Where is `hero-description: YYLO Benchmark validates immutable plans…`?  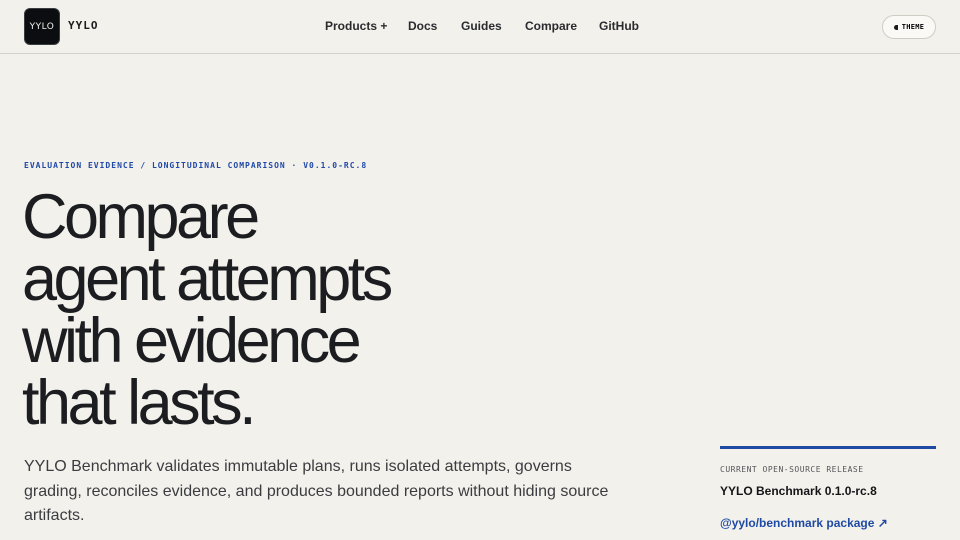 hero-description: YYLO Benchmark validates immutable plans… is located at coordinates (316, 491).